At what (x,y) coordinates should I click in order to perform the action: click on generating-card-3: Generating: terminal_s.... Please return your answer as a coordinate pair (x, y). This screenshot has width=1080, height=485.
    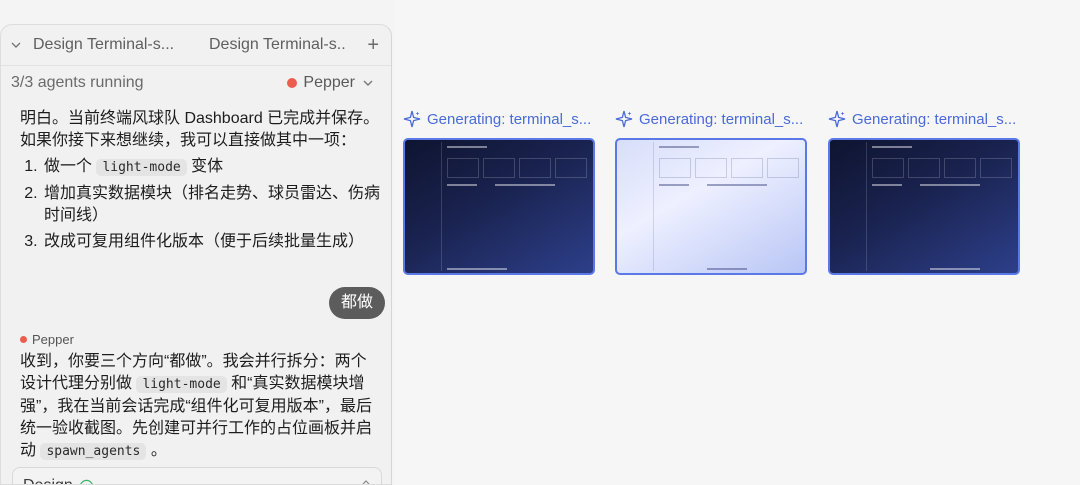
    Looking at the image, I should click on (924, 192).